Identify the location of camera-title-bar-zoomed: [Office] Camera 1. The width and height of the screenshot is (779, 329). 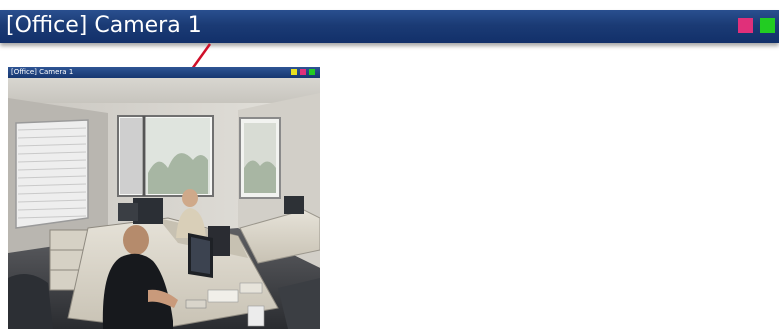
(389, 26).